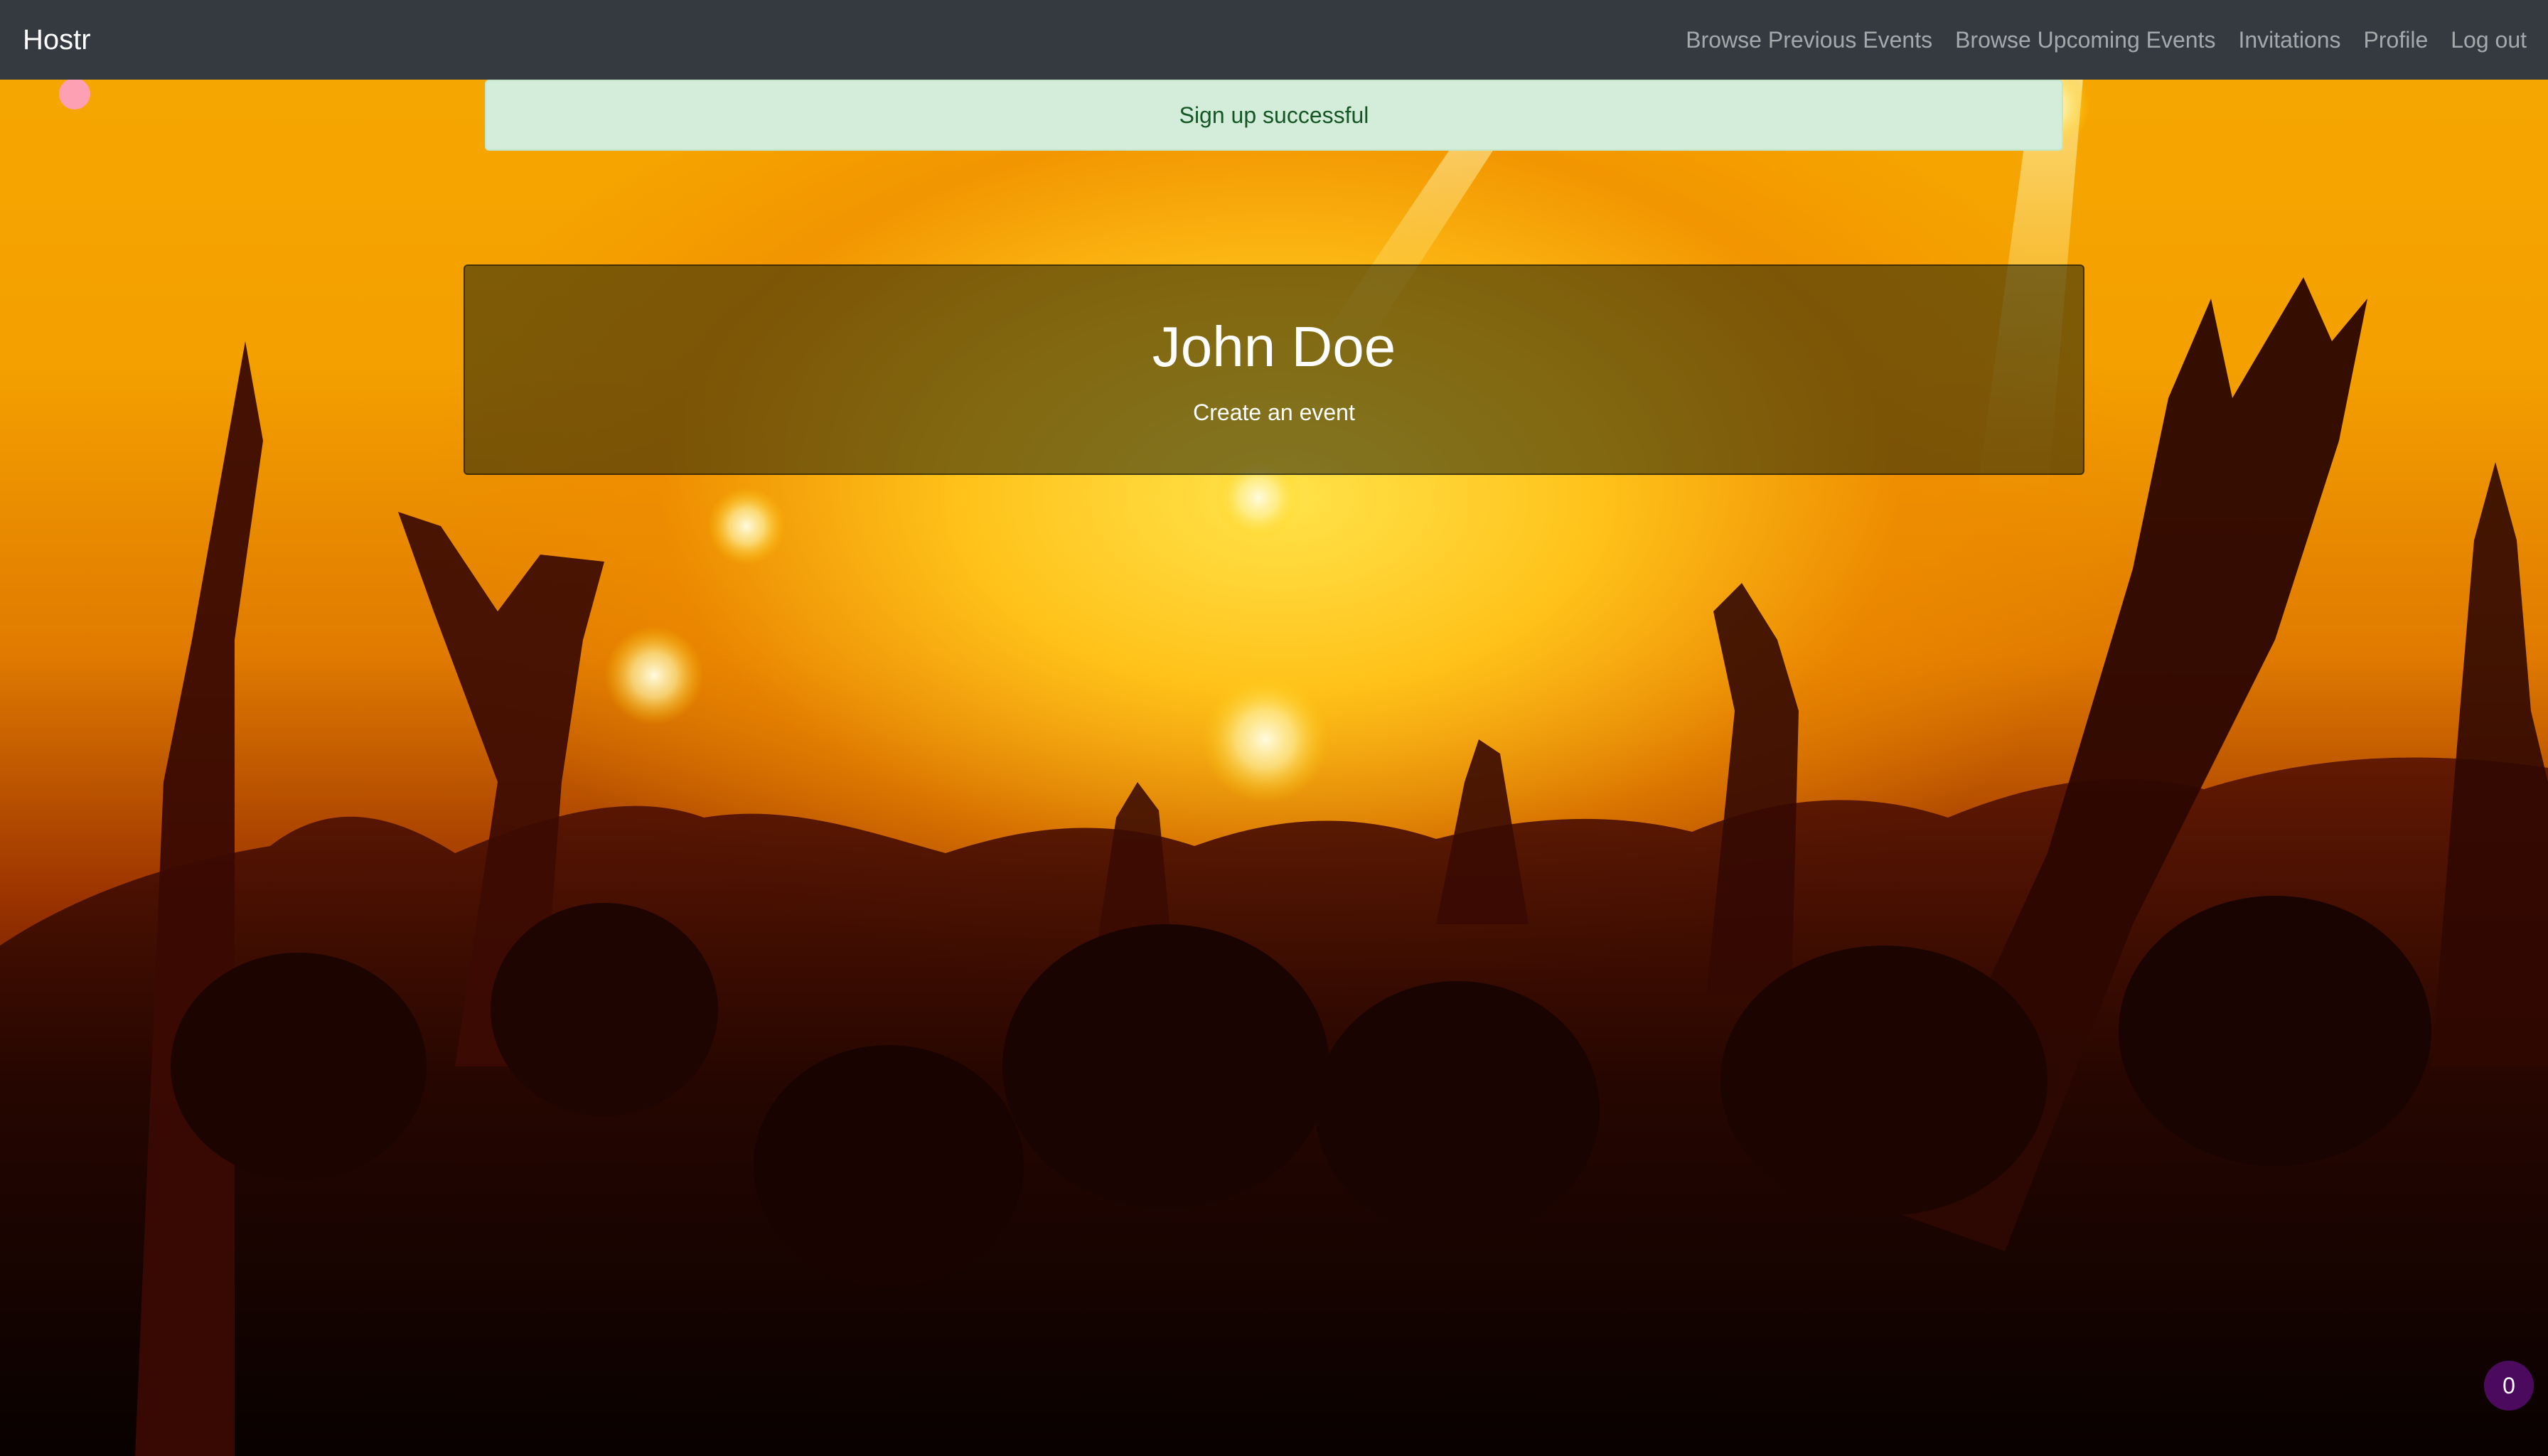  Describe the element at coordinates (1274, 346) in the screenshot. I see `profile-name-heading: John Doe` at that location.